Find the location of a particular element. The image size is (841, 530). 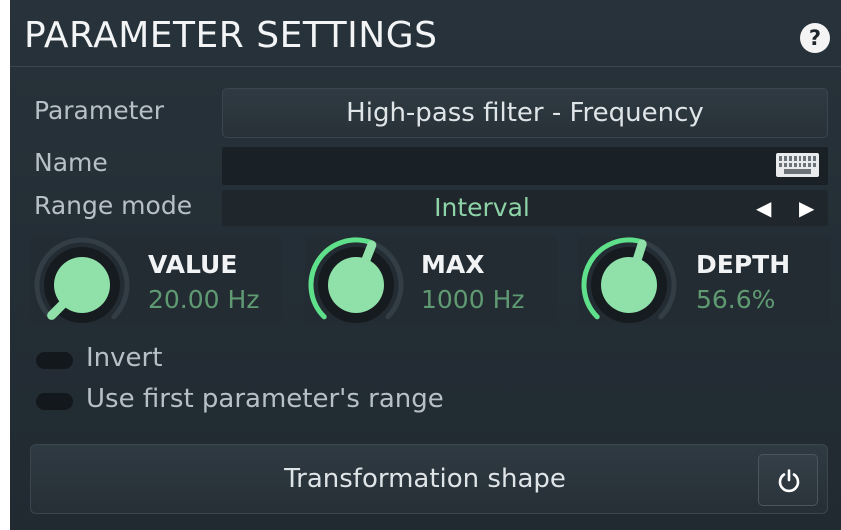

value-knob-label: VALUE is located at coordinates (193, 264).